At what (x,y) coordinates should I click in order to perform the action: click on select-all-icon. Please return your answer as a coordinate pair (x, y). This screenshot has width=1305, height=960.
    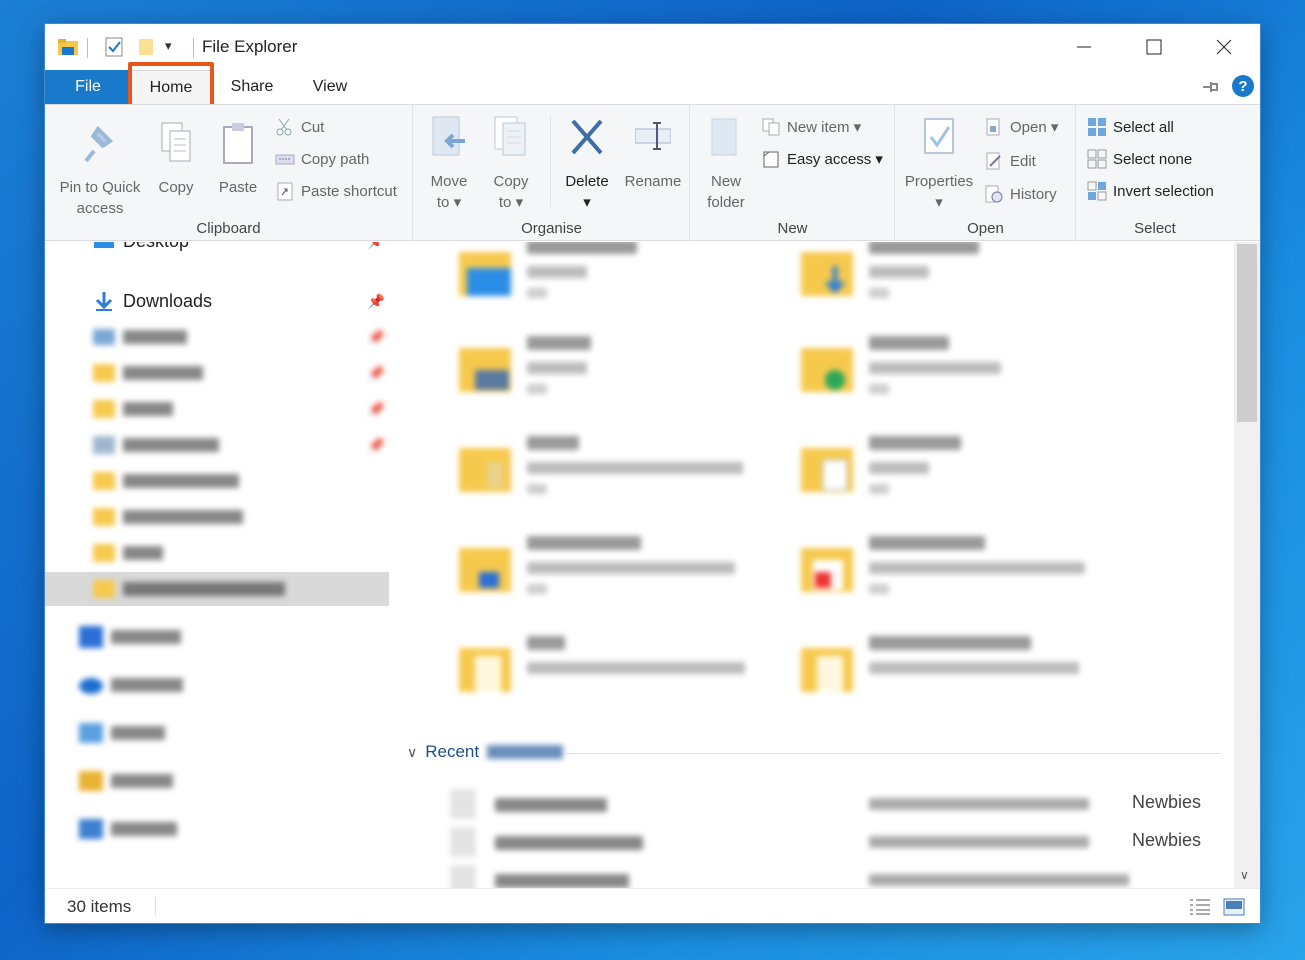
    Looking at the image, I should click on (1097, 127).